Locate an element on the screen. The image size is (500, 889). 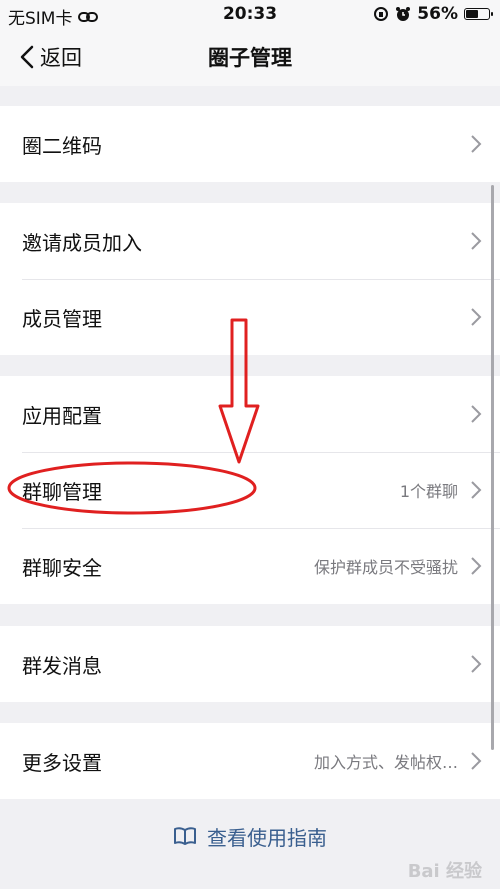
nav-bar: 返回 圈子管理 is located at coordinates (250, 58).